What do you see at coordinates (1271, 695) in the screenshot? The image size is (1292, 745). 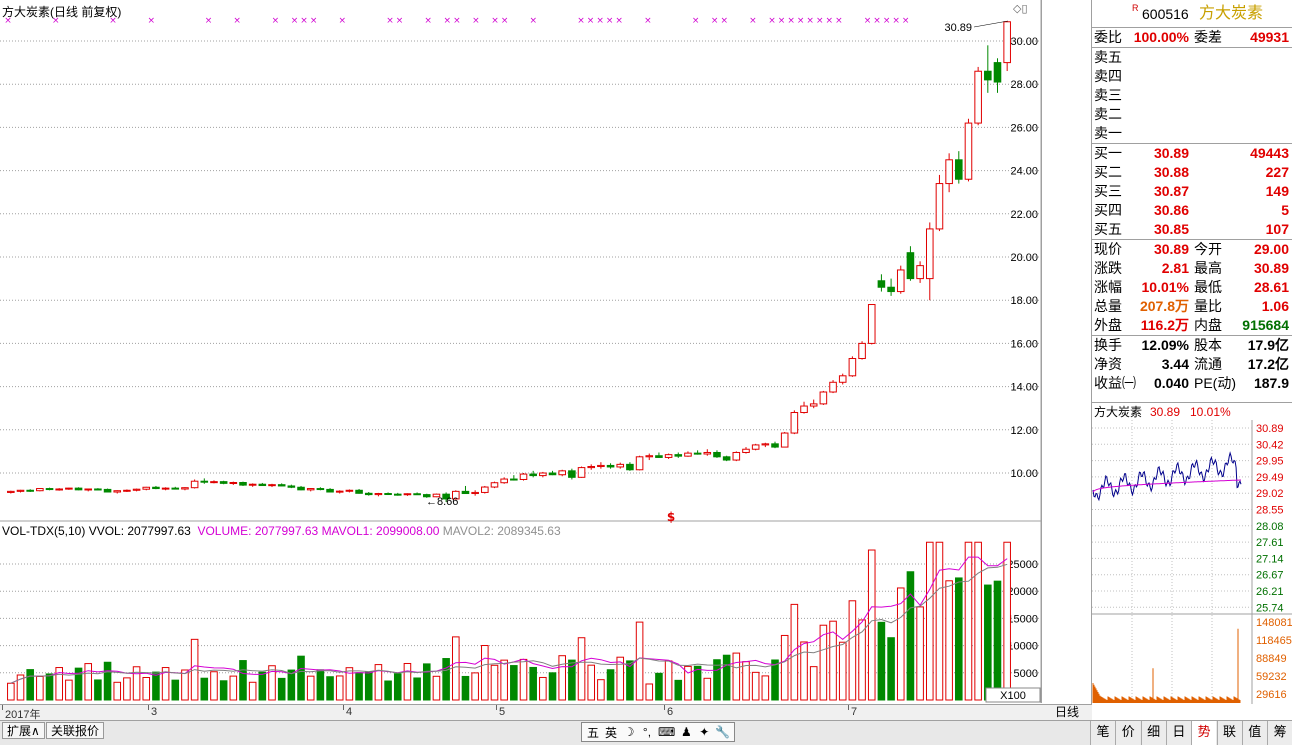 I see `mini-volume-label: 29616` at bounding box center [1271, 695].